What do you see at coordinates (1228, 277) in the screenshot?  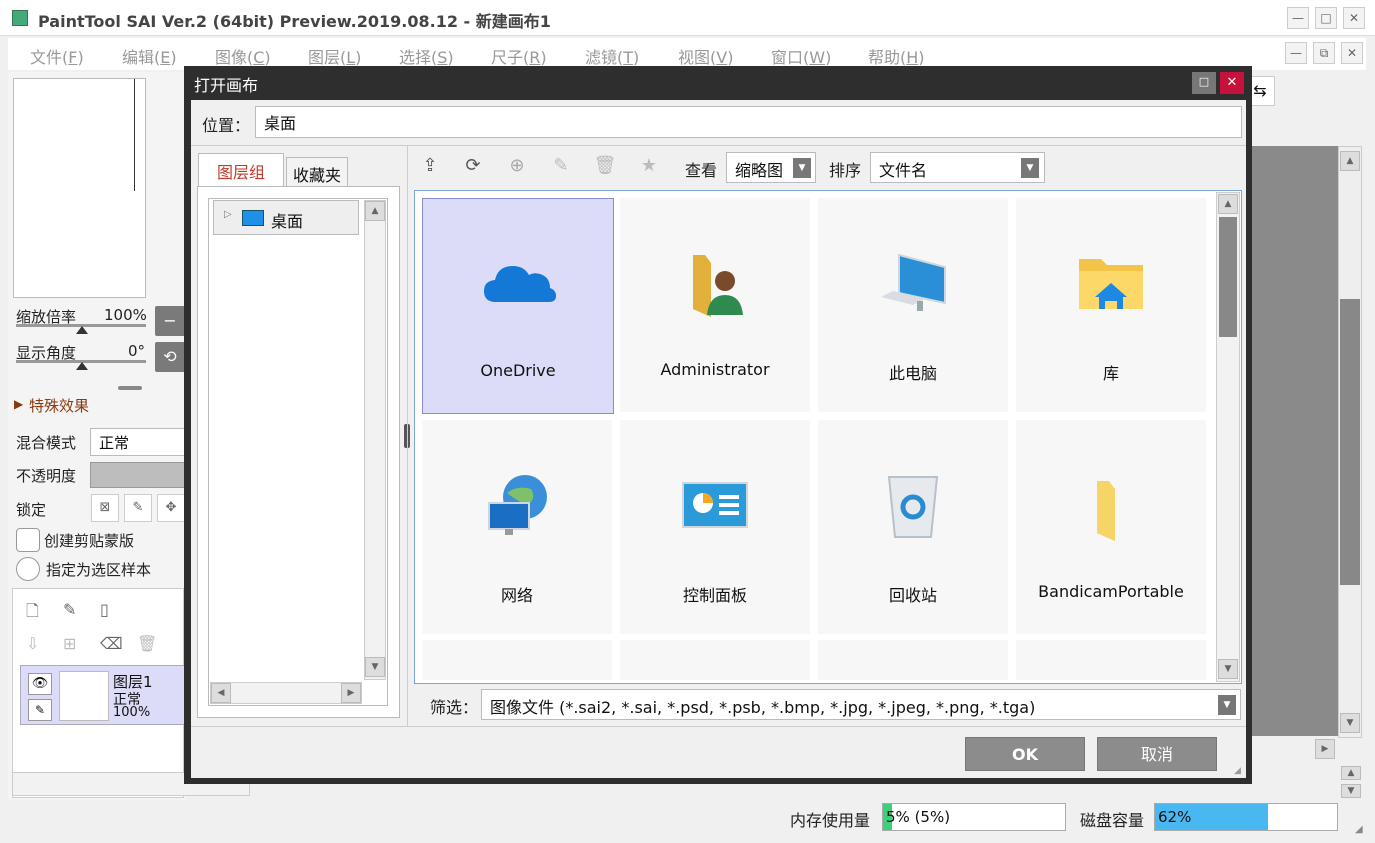 I see `grid-scroll-thumb` at bounding box center [1228, 277].